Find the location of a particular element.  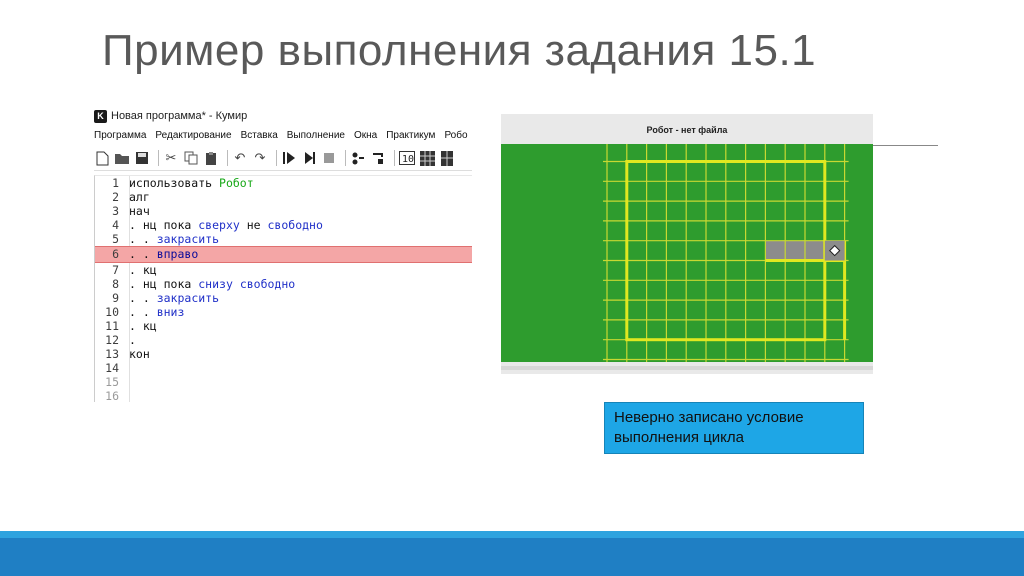

code-line: 8 . нц пока снизу свободно is located at coordinates (283, 284).